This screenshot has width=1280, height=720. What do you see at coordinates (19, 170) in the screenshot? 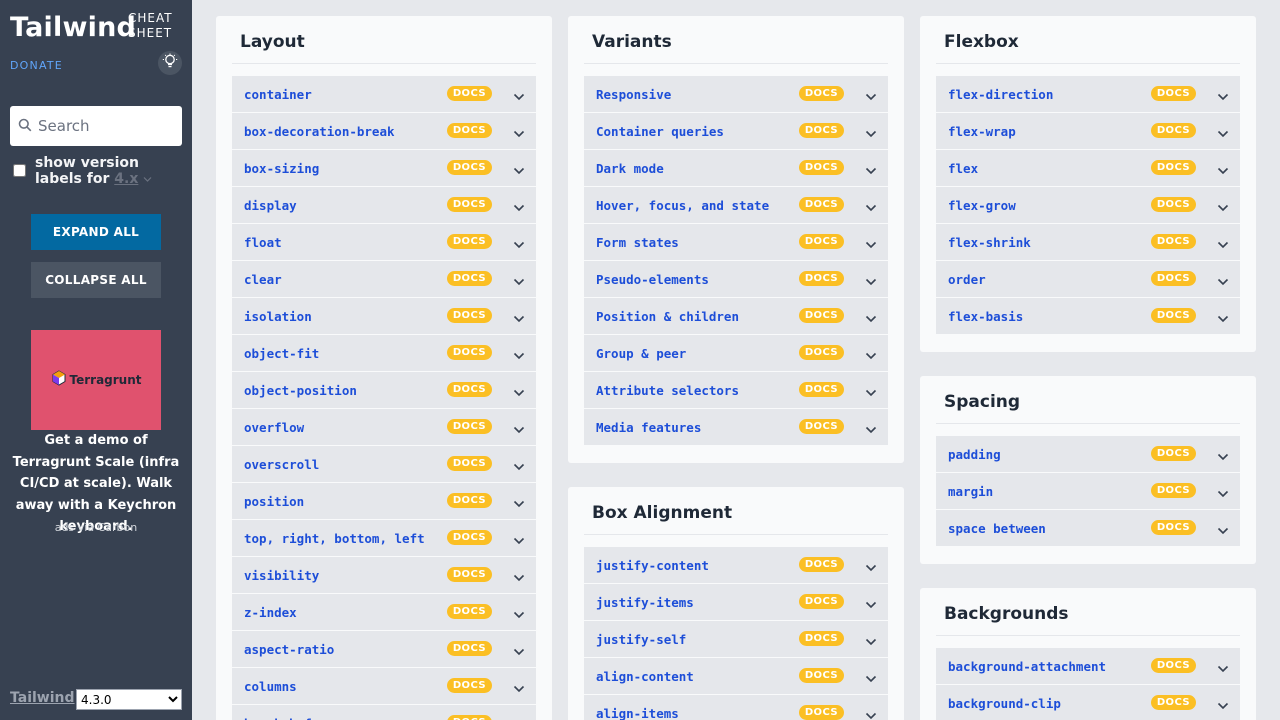
I see `version-labels-checkbox` at bounding box center [19, 170].